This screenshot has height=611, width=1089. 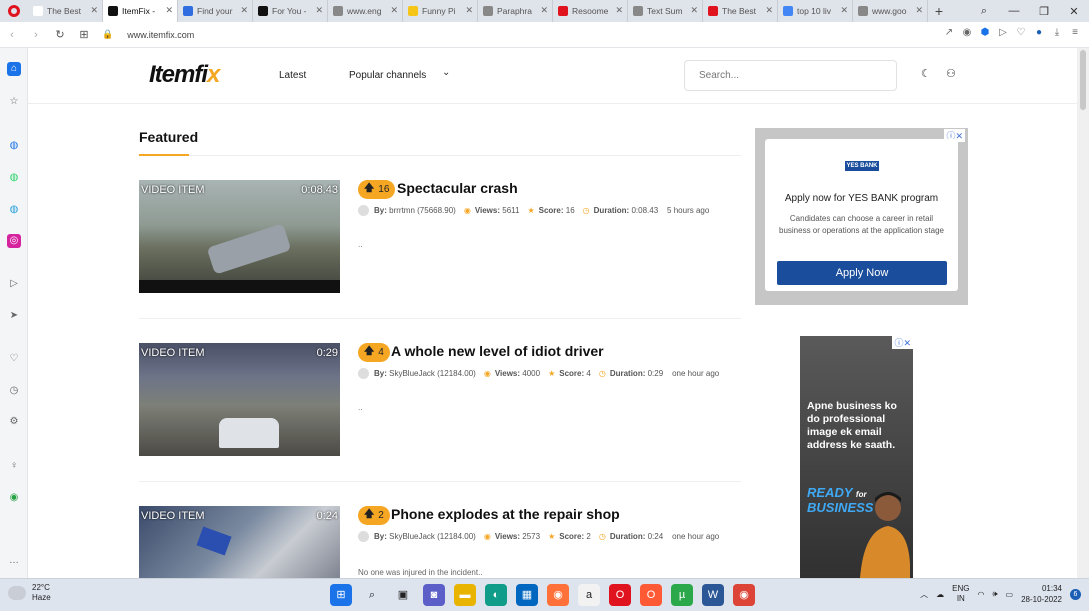 I want to click on send-icon: ↗, so click(x=949, y=32).